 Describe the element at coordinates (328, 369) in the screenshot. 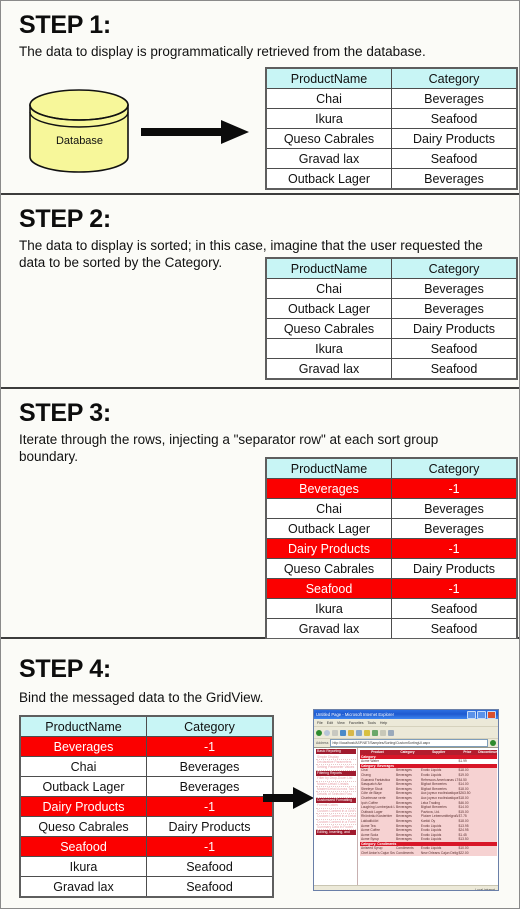

I see `cell-productname: Gravad lax` at that location.